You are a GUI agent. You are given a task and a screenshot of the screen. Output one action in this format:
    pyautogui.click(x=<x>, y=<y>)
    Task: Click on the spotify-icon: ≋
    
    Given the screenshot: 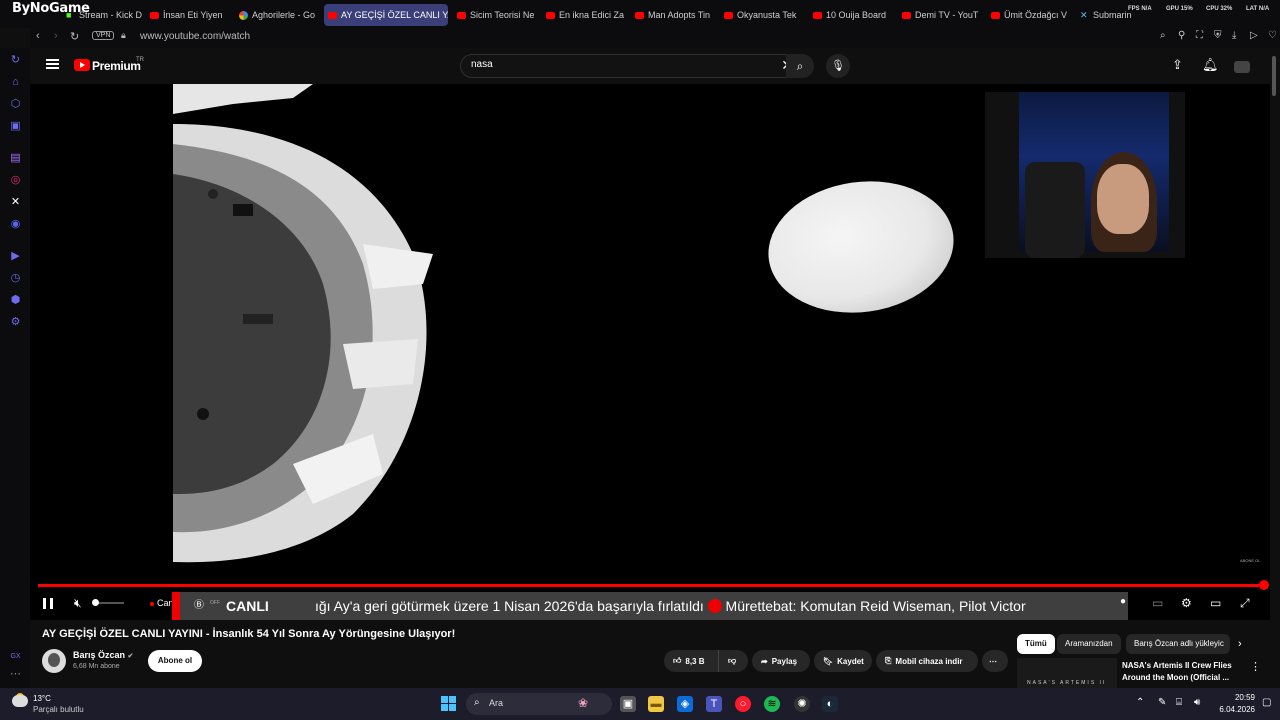 What is the action you would take?
    pyautogui.click(x=772, y=704)
    